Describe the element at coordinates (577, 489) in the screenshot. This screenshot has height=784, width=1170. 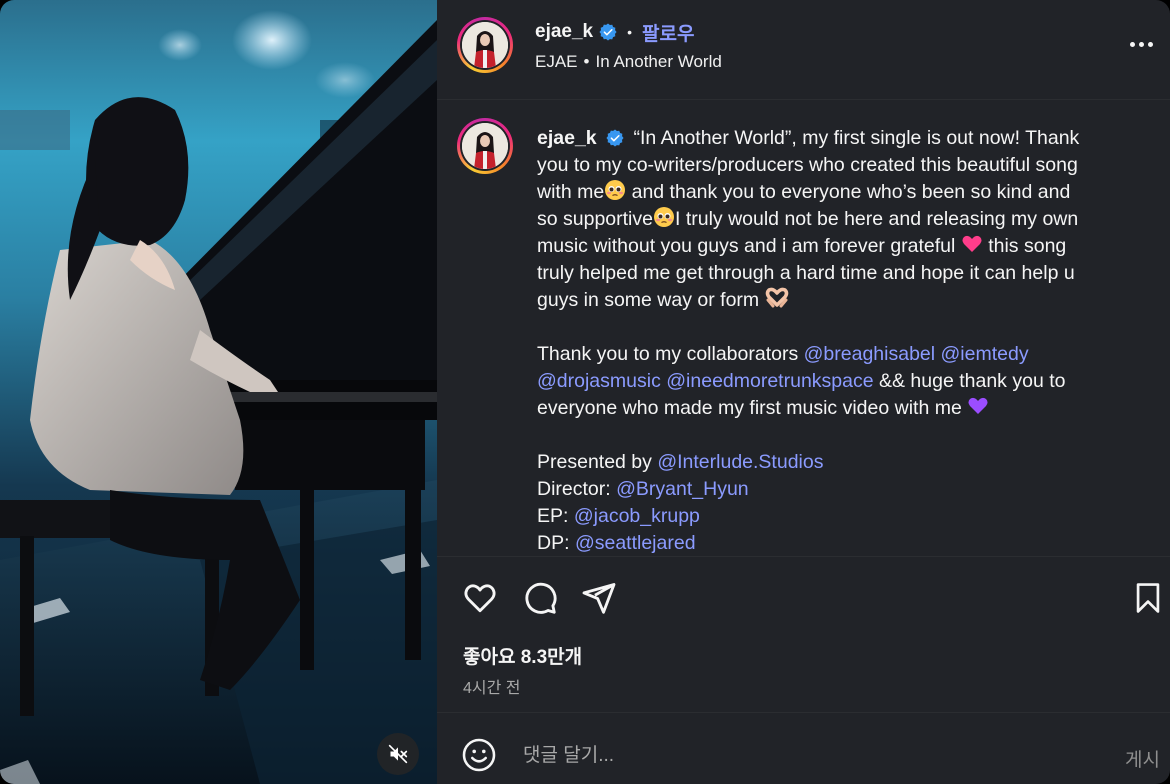
I see `caption-line: Director:` at that location.